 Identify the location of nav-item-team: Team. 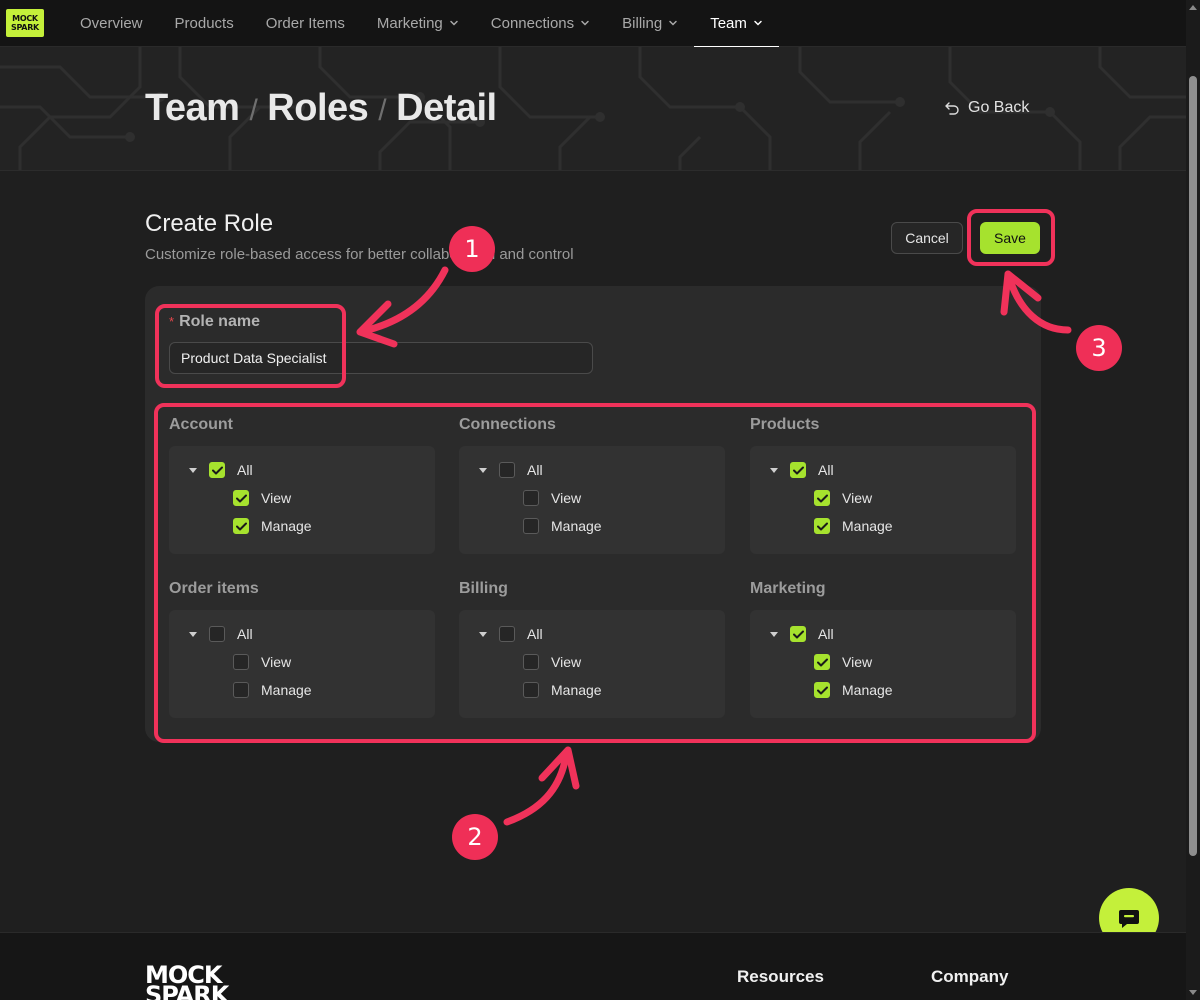
(736, 24).